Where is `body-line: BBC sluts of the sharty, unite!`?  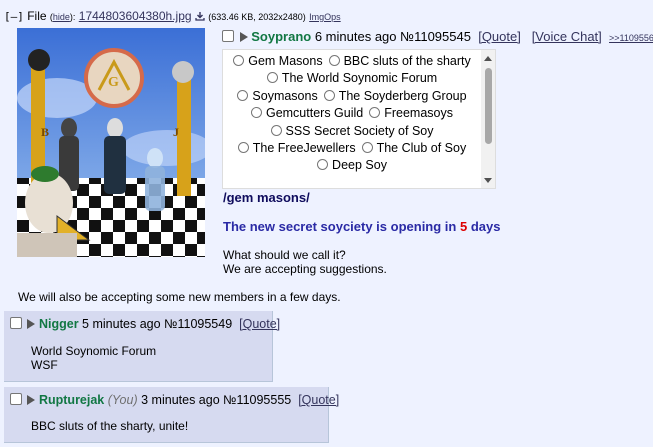 body-line: BBC sluts of the sharty, unite! is located at coordinates (110, 426).